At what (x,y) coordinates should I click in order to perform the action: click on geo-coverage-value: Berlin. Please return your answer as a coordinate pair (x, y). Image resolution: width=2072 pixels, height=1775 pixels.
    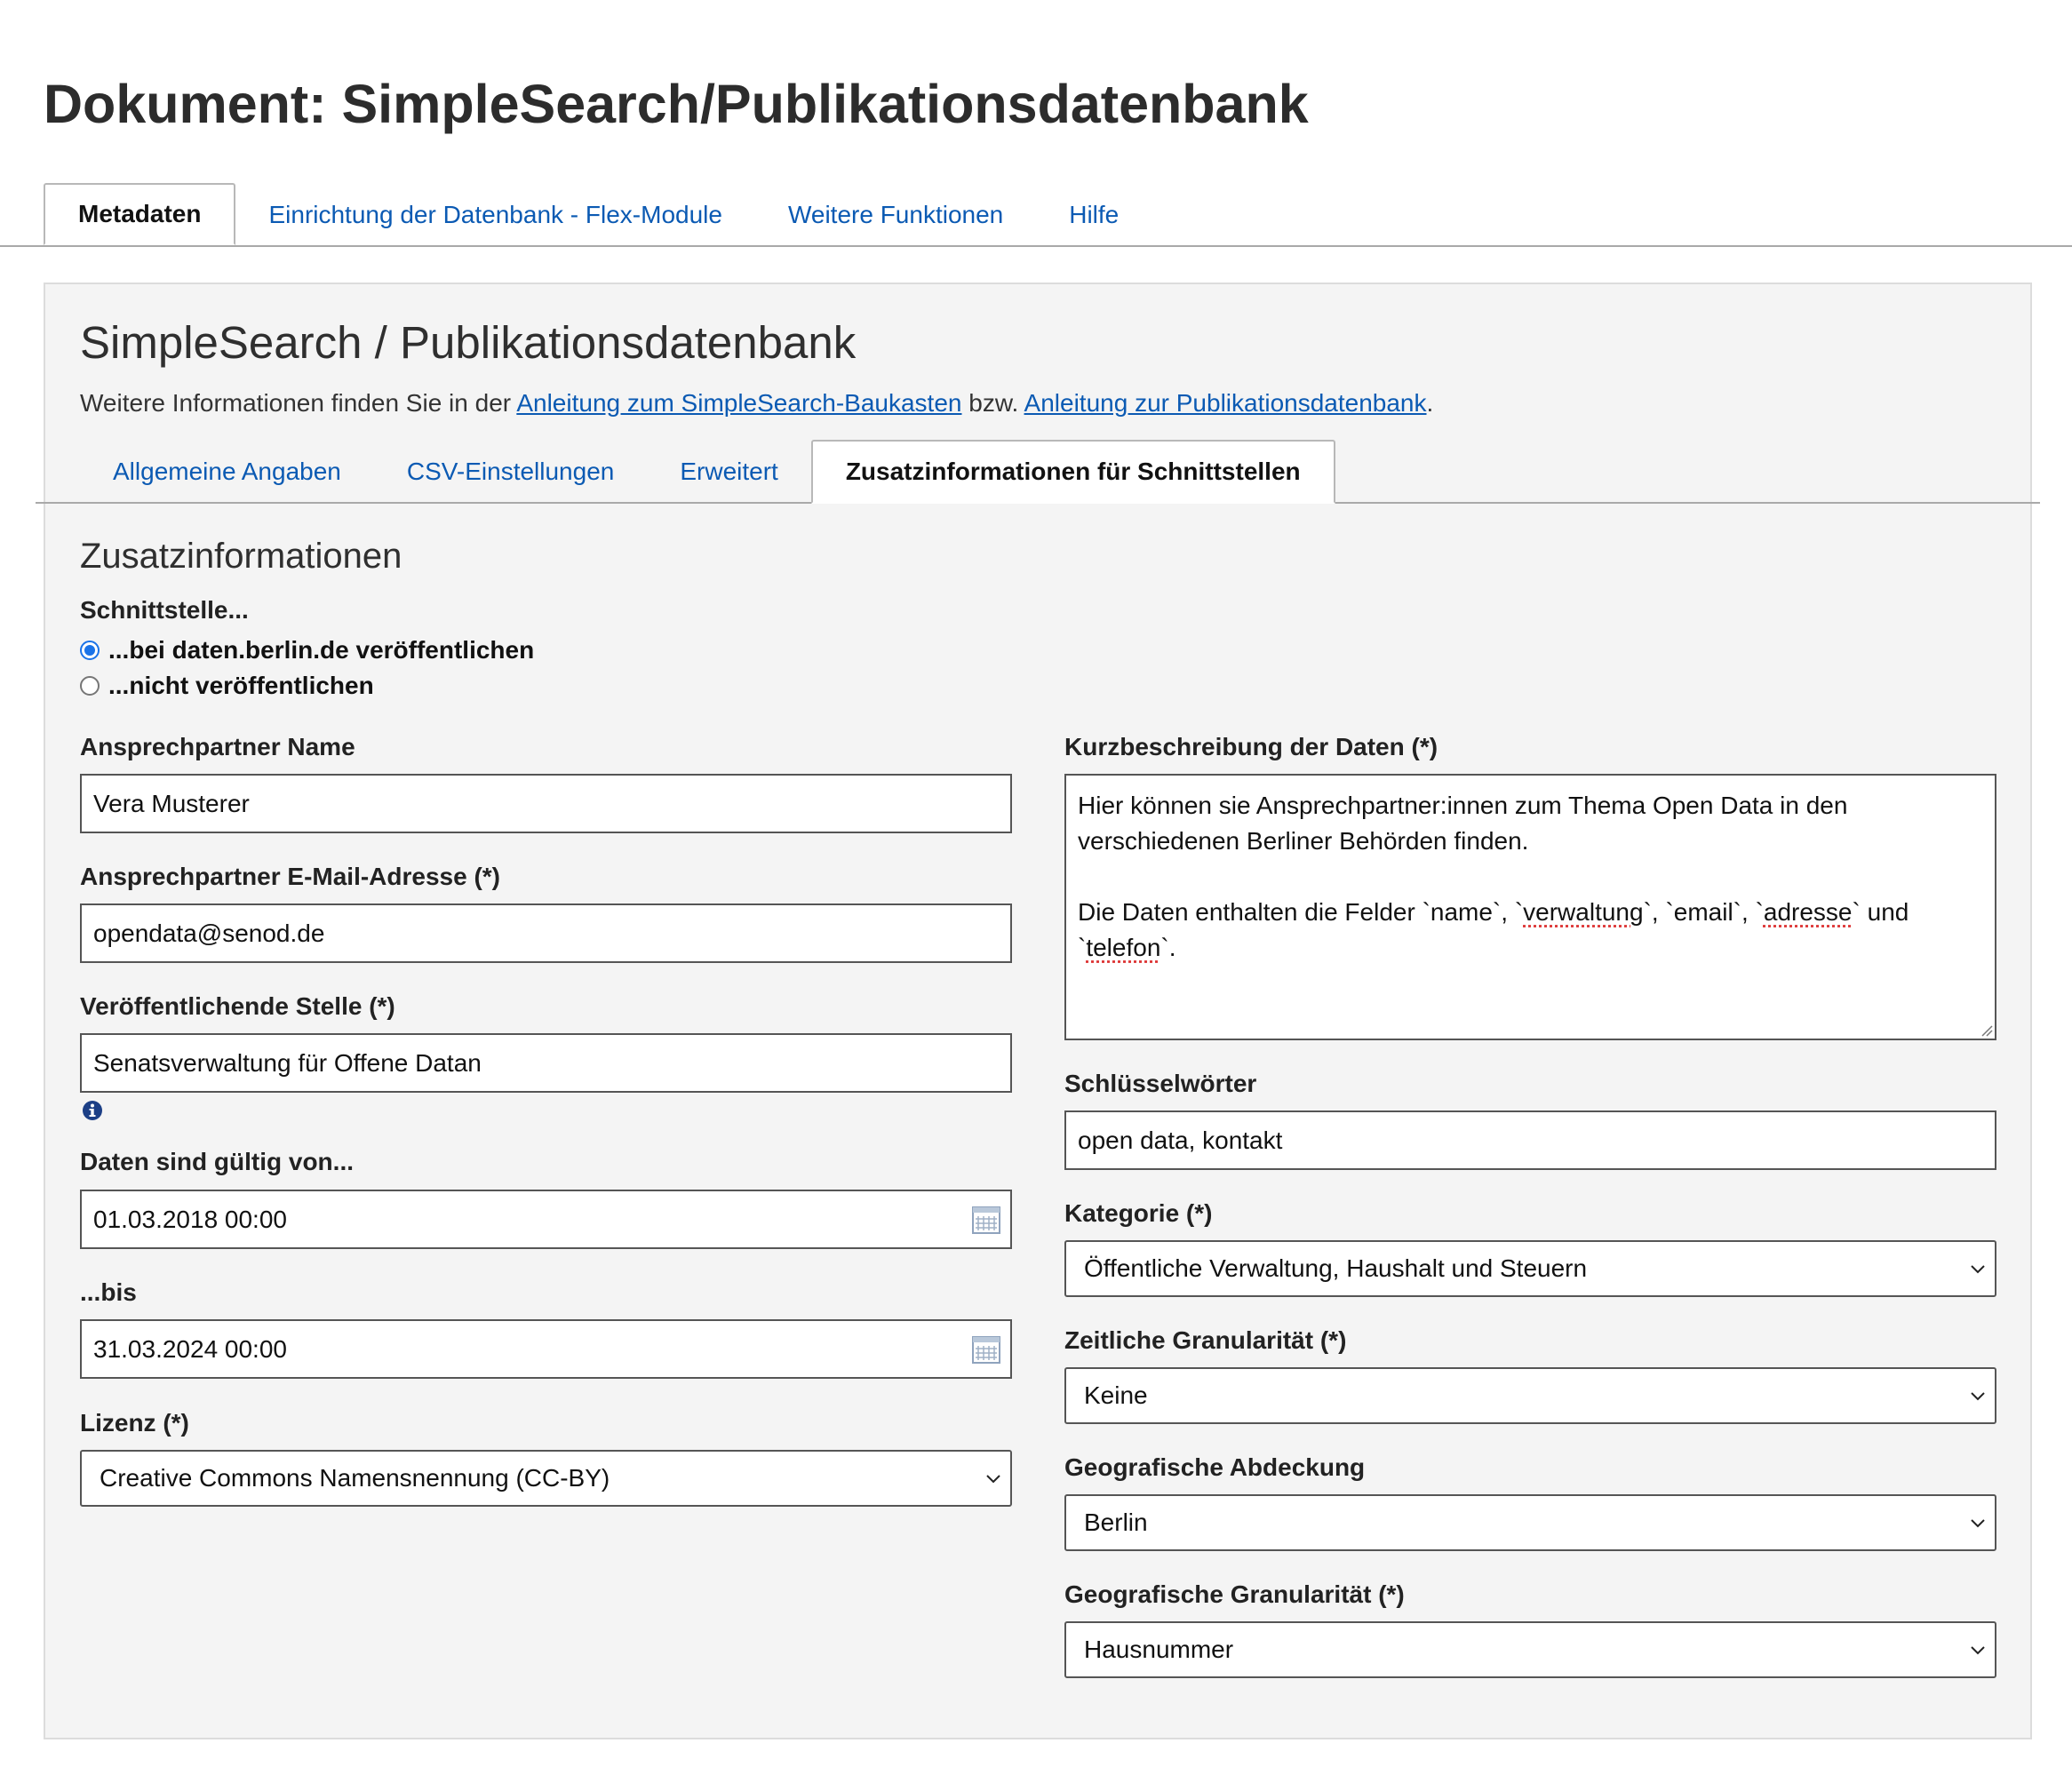
    Looking at the image, I should click on (1116, 1522).